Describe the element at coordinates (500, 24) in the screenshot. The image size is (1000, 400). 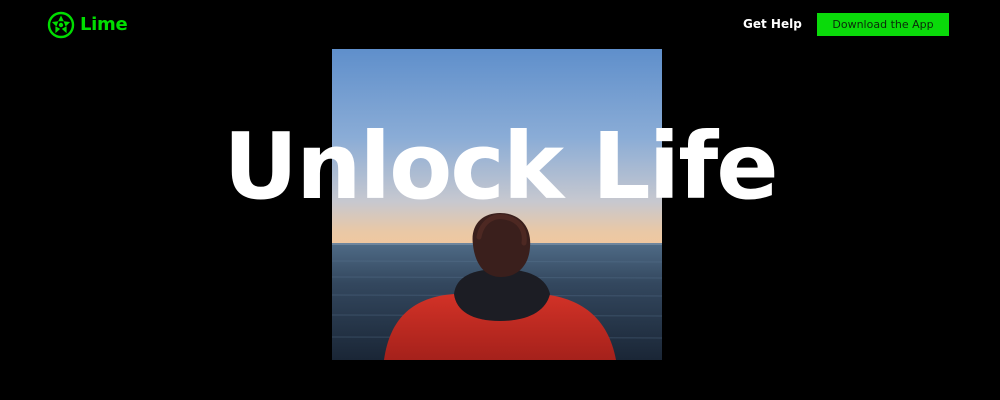
I see `site-header: Lime Get Help Download the App` at that location.